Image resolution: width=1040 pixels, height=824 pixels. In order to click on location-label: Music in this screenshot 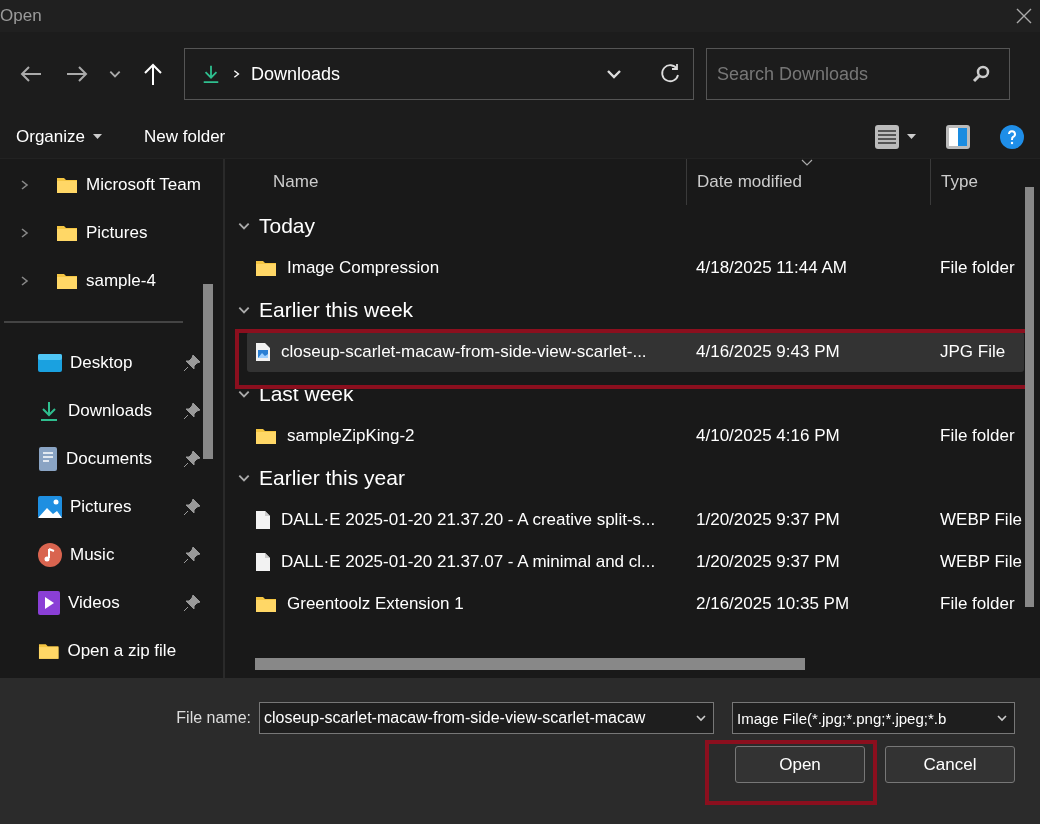, I will do `click(93, 555)`.